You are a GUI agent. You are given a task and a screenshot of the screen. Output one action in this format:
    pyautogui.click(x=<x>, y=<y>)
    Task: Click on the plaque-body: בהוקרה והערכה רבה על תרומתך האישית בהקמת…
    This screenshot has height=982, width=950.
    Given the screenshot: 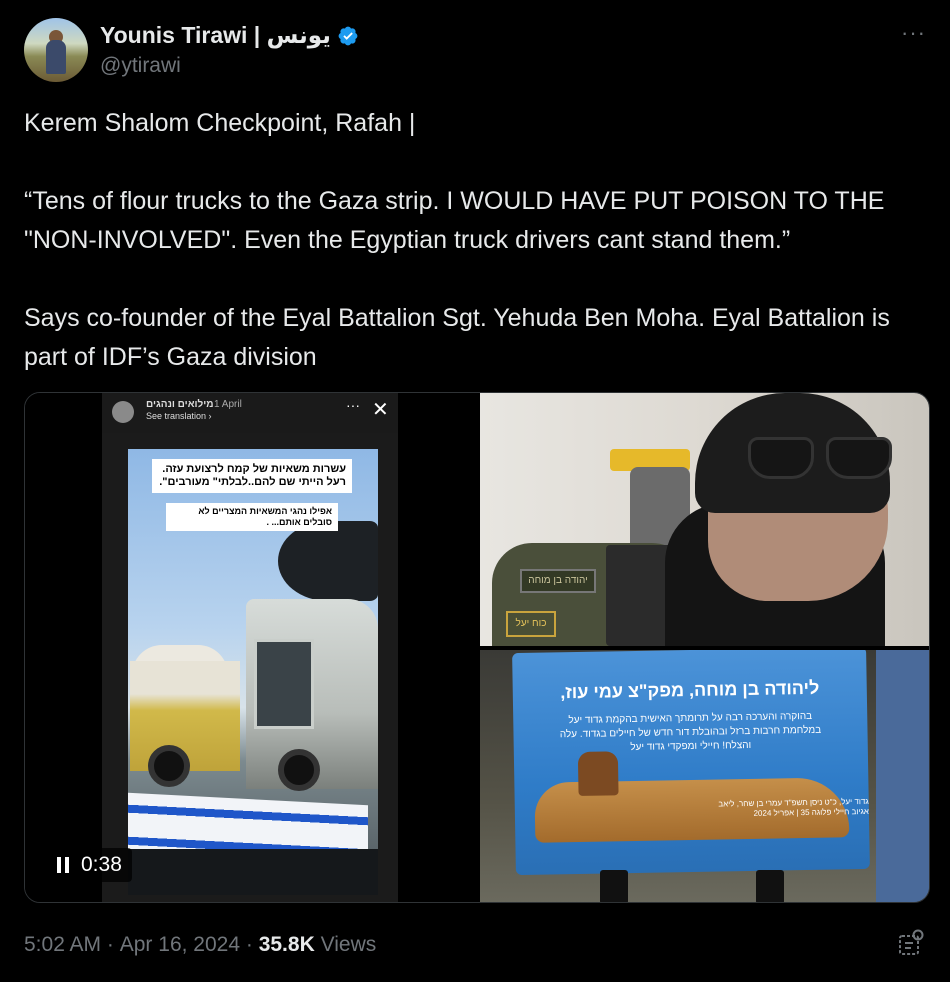 What is the action you would take?
    pyautogui.click(x=690, y=732)
    